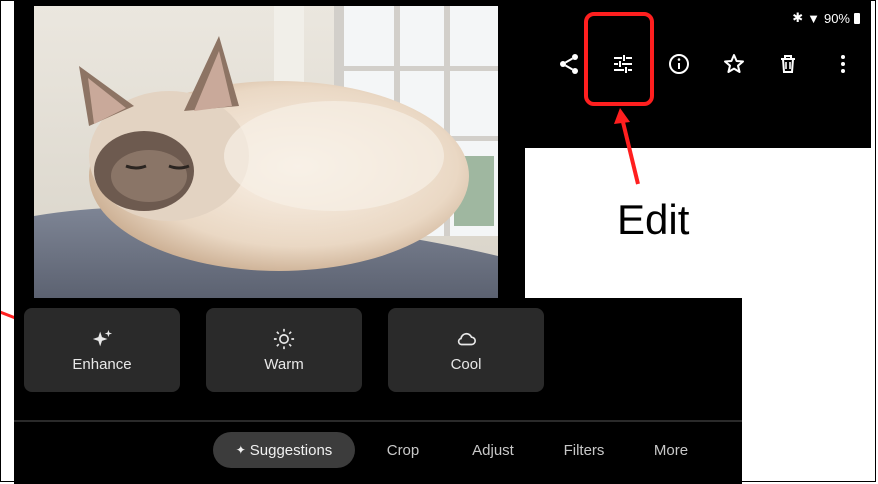  I want to click on tab-adjust: Adjust, so click(493, 450).